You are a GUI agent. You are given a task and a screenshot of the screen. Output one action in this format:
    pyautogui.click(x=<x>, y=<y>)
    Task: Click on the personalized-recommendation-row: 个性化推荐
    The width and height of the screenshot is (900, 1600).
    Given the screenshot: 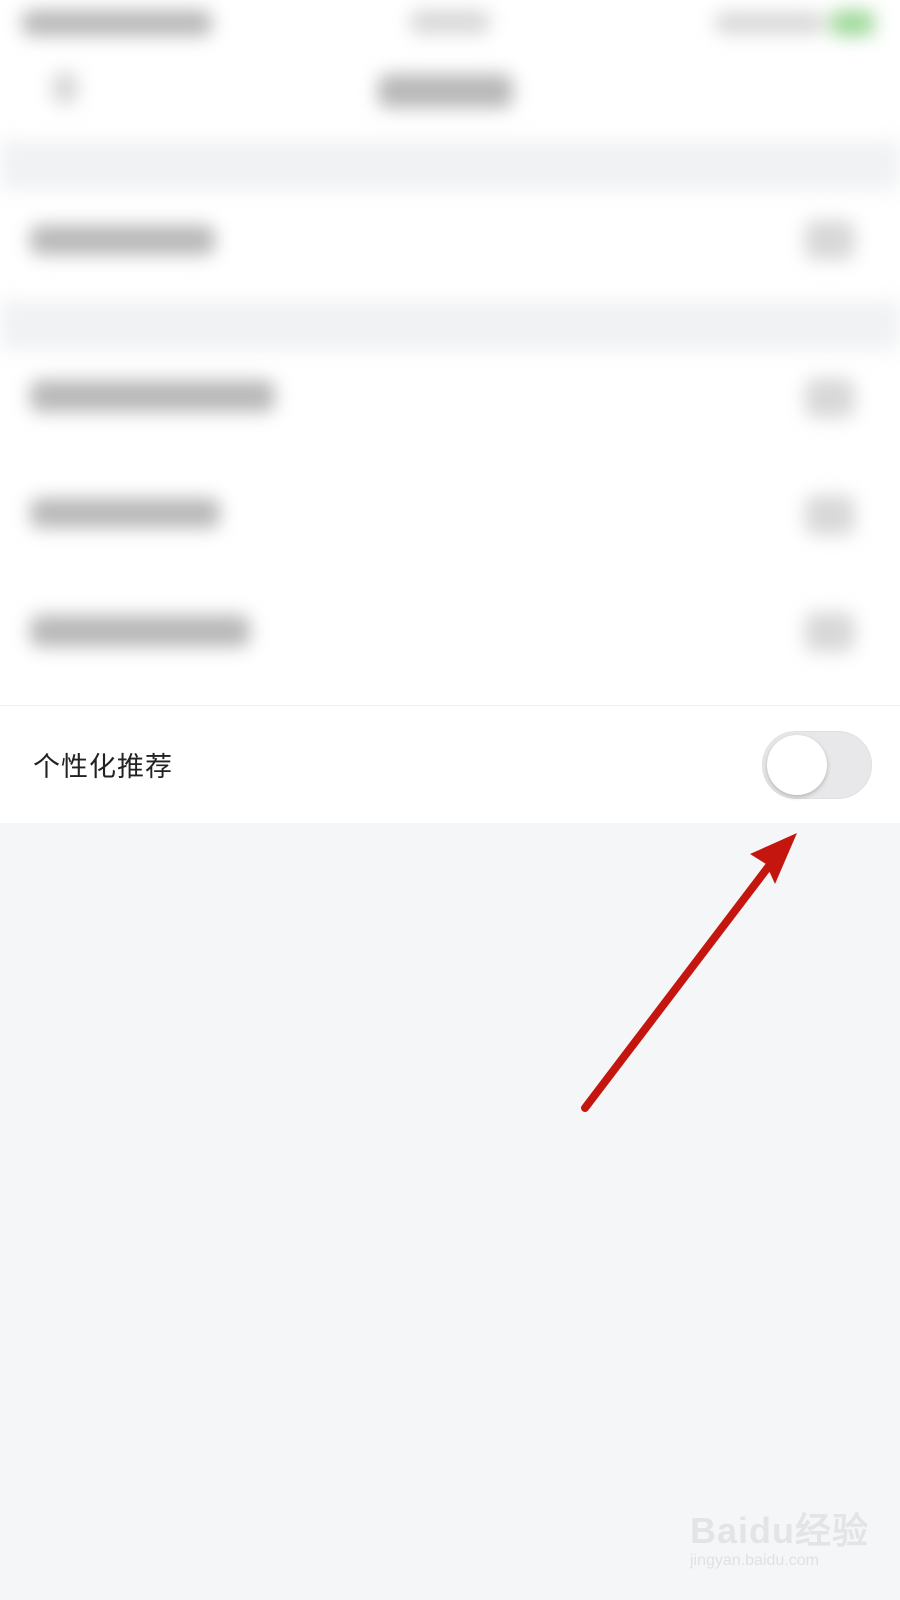 What is the action you would take?
    pyautogui.click(x=450, y=764)
    